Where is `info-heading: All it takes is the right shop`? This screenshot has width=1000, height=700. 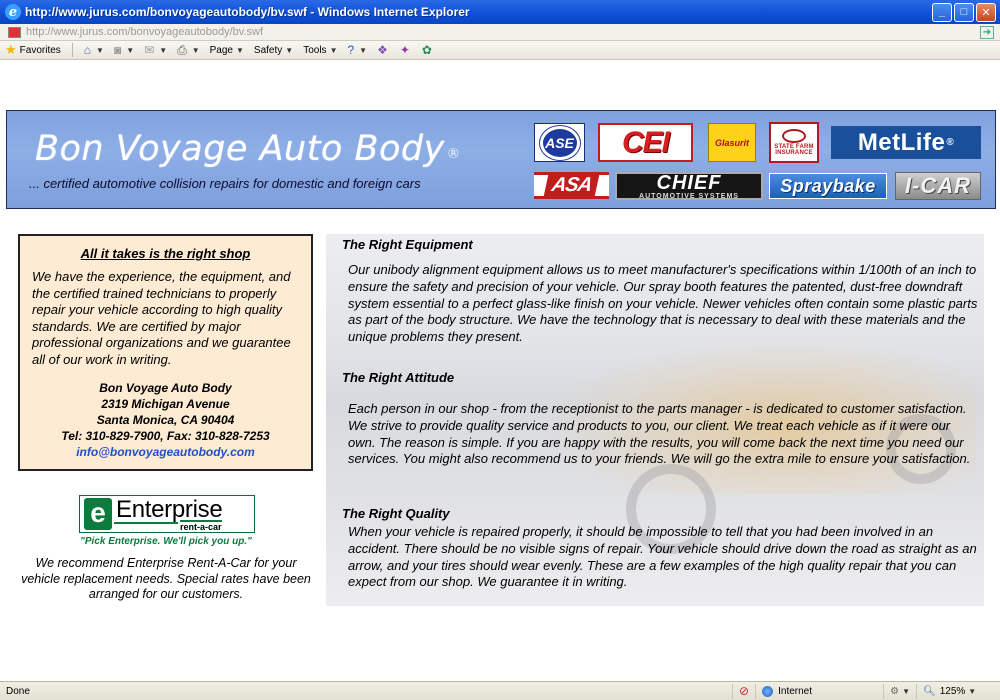 info-heading: All it takes is the right shop is located at coordinates (165, 253).